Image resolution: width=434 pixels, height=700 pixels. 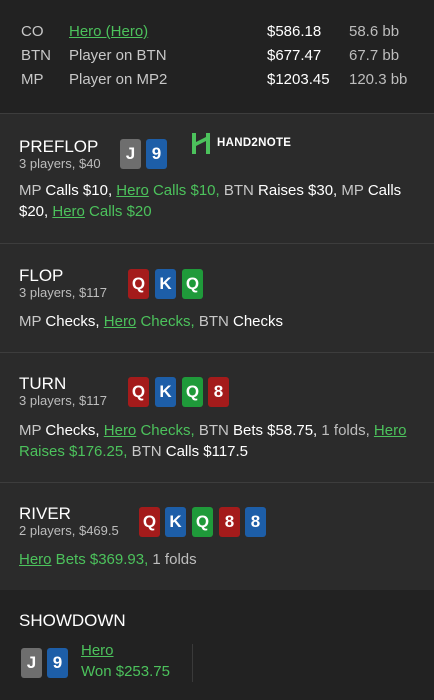 What do you see at coordinates (201, 143) in the screenshot?
I see `h2n-logo-icon` at bounding box center [201, 143].